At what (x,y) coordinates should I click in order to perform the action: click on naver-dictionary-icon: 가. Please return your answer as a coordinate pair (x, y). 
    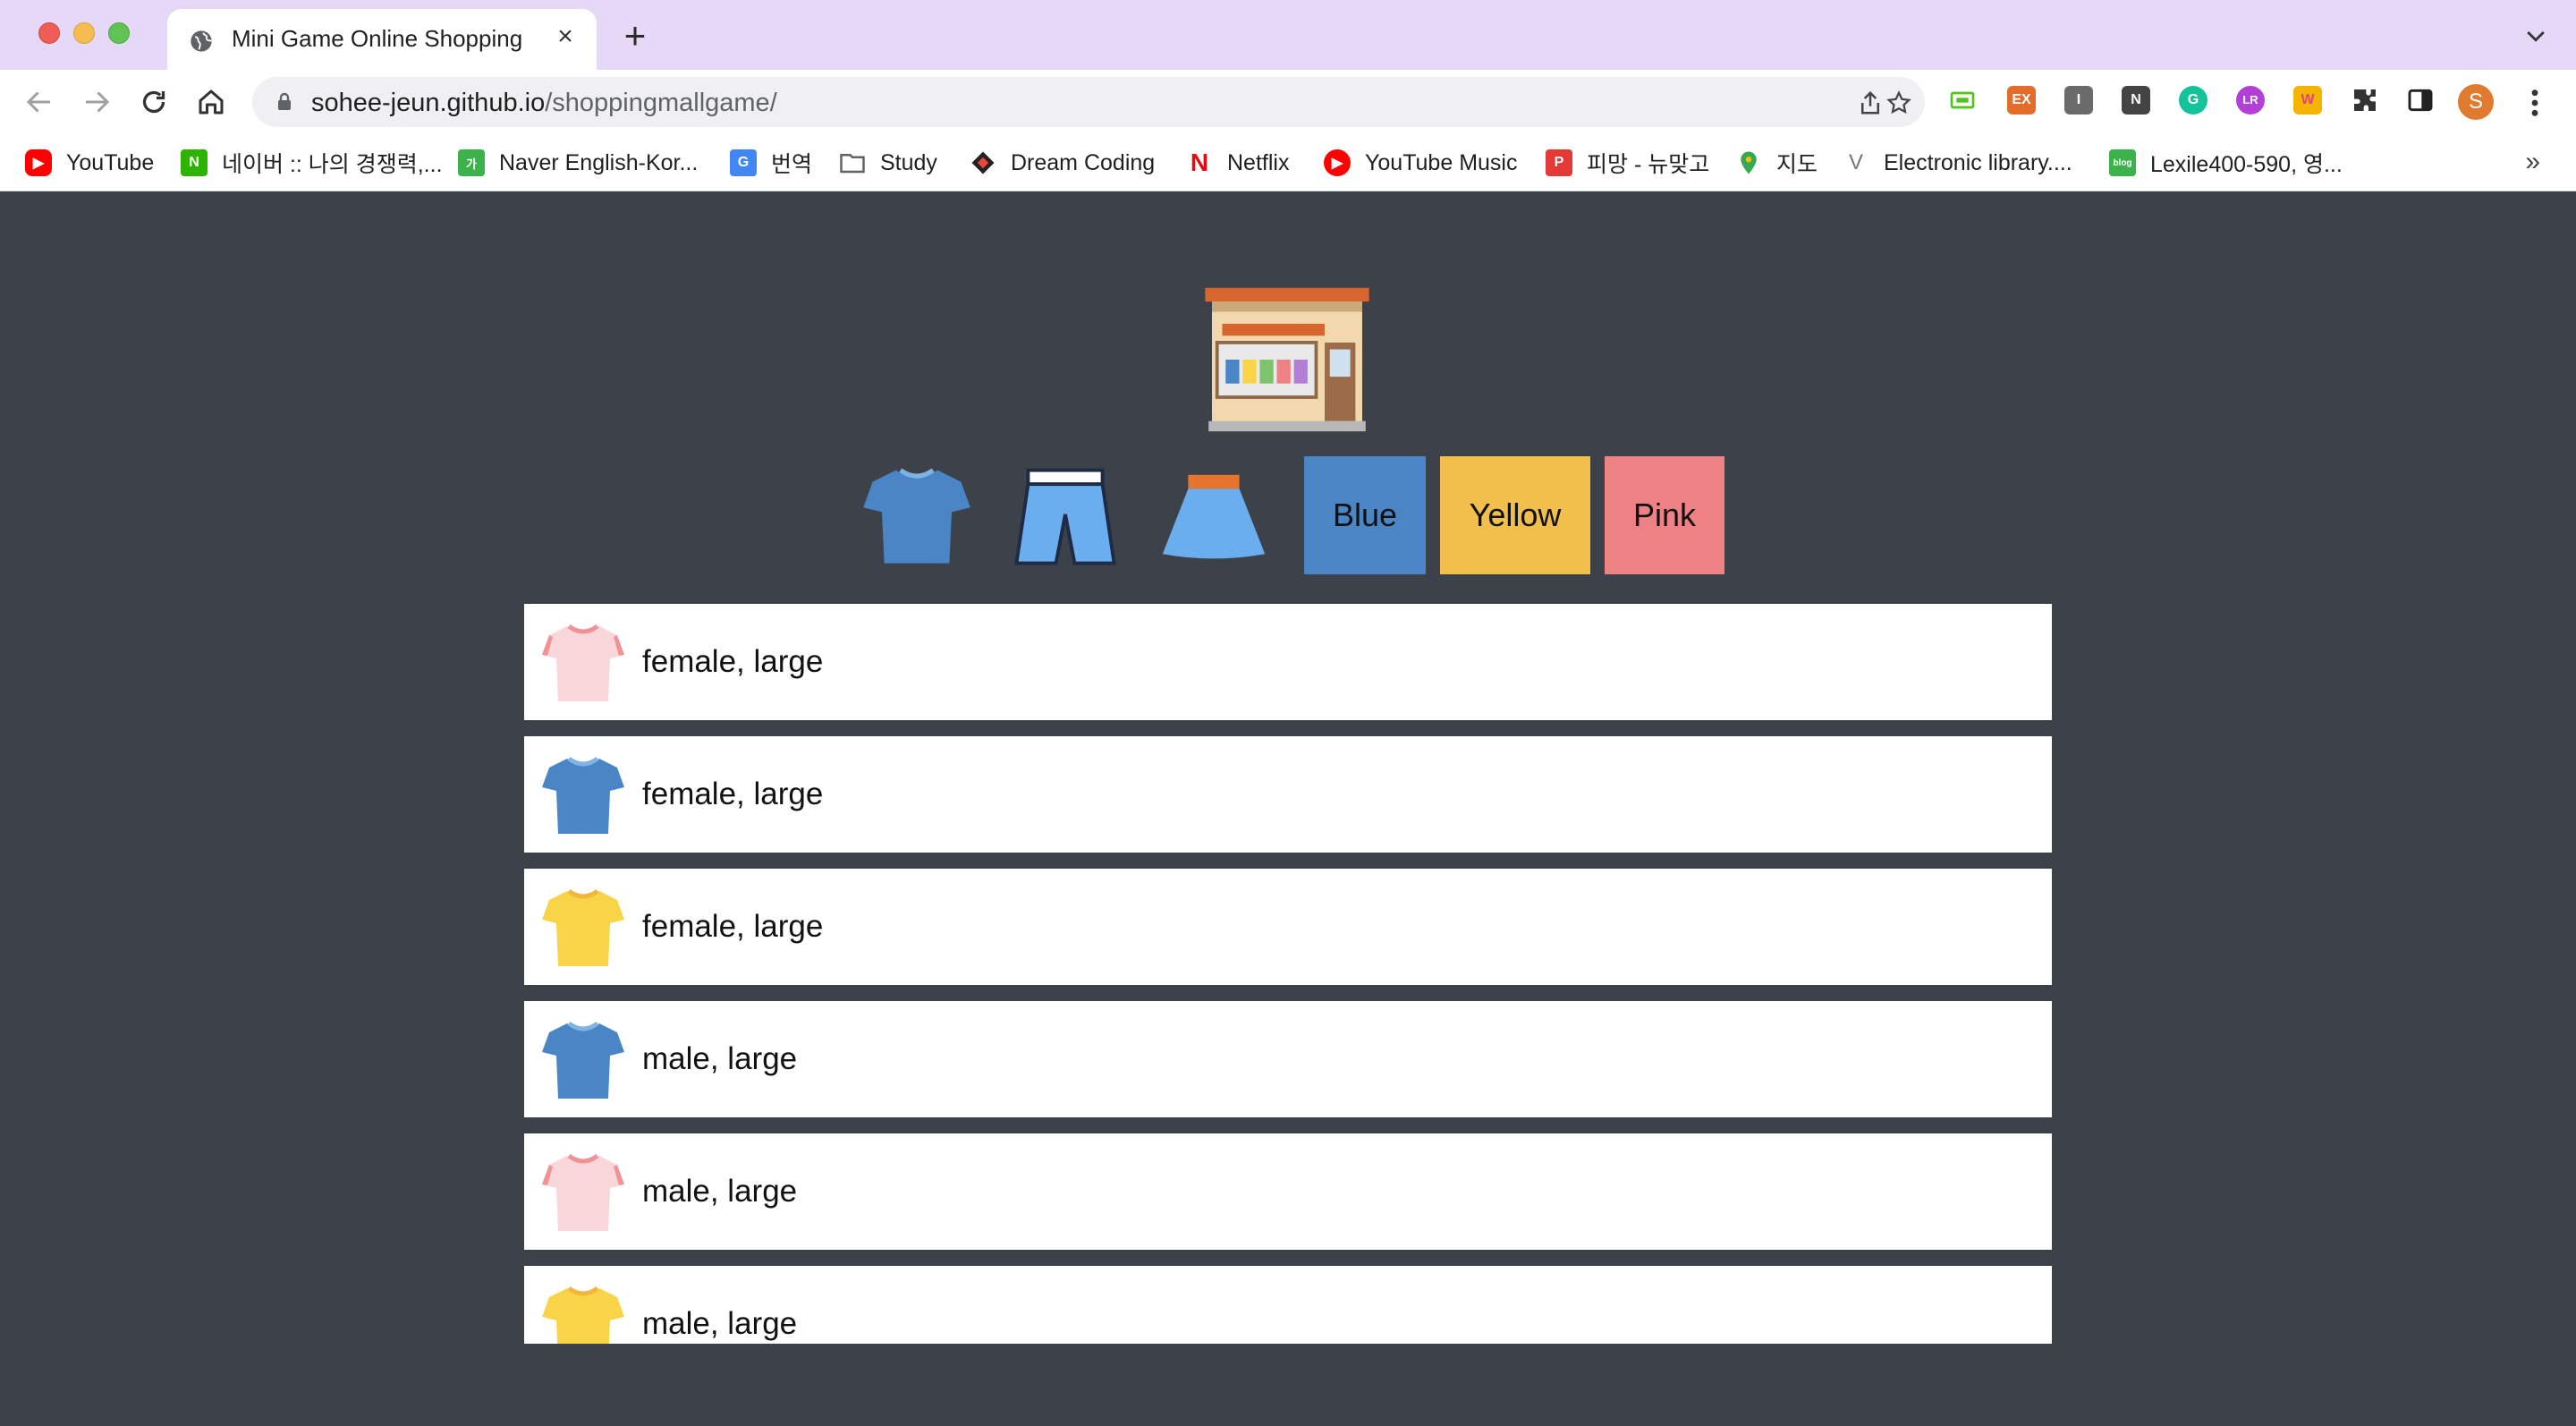
    Looking at the image, I should click on (471, 163).